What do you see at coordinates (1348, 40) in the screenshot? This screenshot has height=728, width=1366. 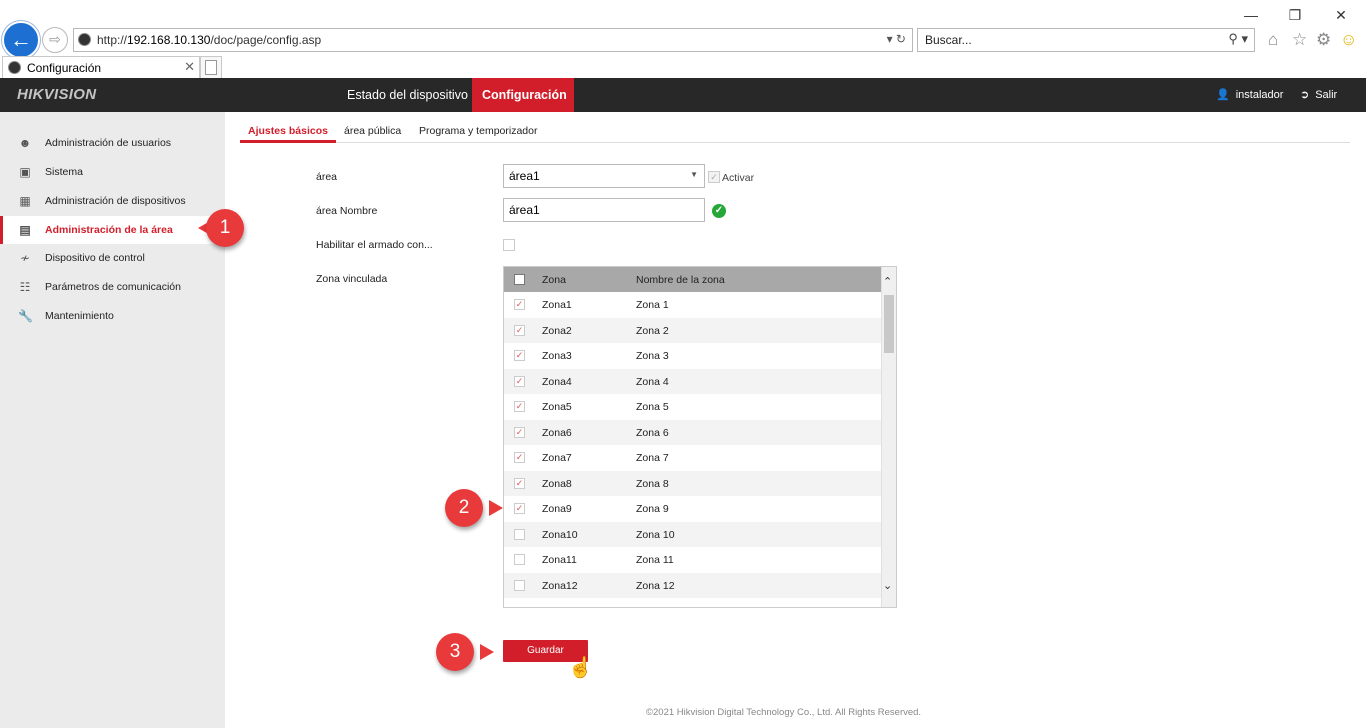 I see `smiley-icon: ☺` at bounding box center [1348, 40].